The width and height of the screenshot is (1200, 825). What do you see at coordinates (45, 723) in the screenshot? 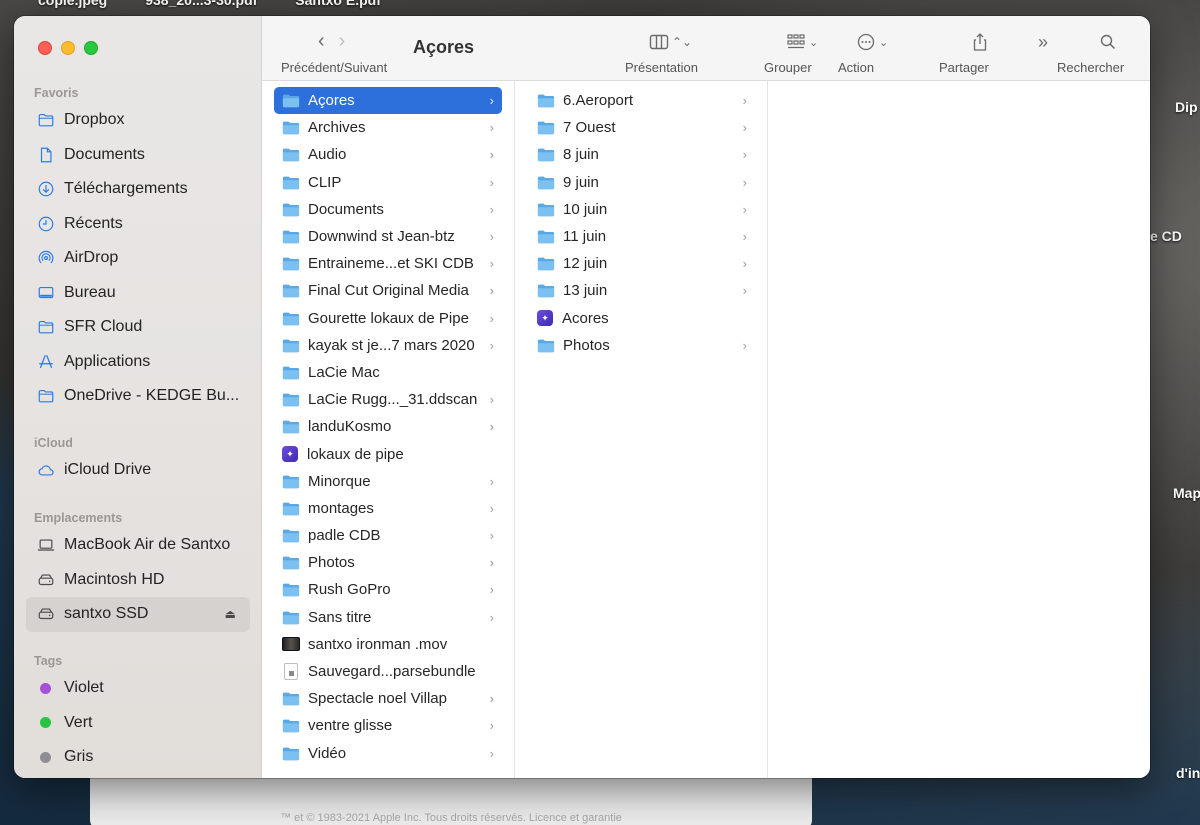
I see `tag-color-dot-icon` at bounding box center [45, 723].